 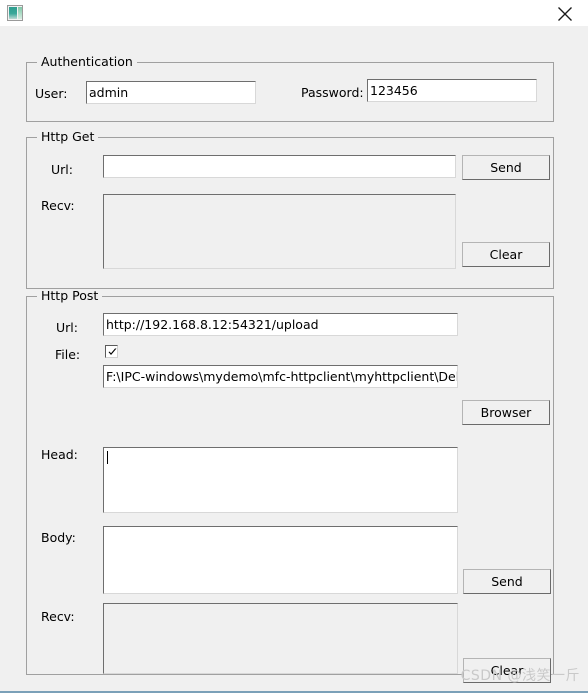 What do you see at coordinates (279, 231) in the screenshot?
I see `http-get-recv-output` at bounding box center [279, 231].